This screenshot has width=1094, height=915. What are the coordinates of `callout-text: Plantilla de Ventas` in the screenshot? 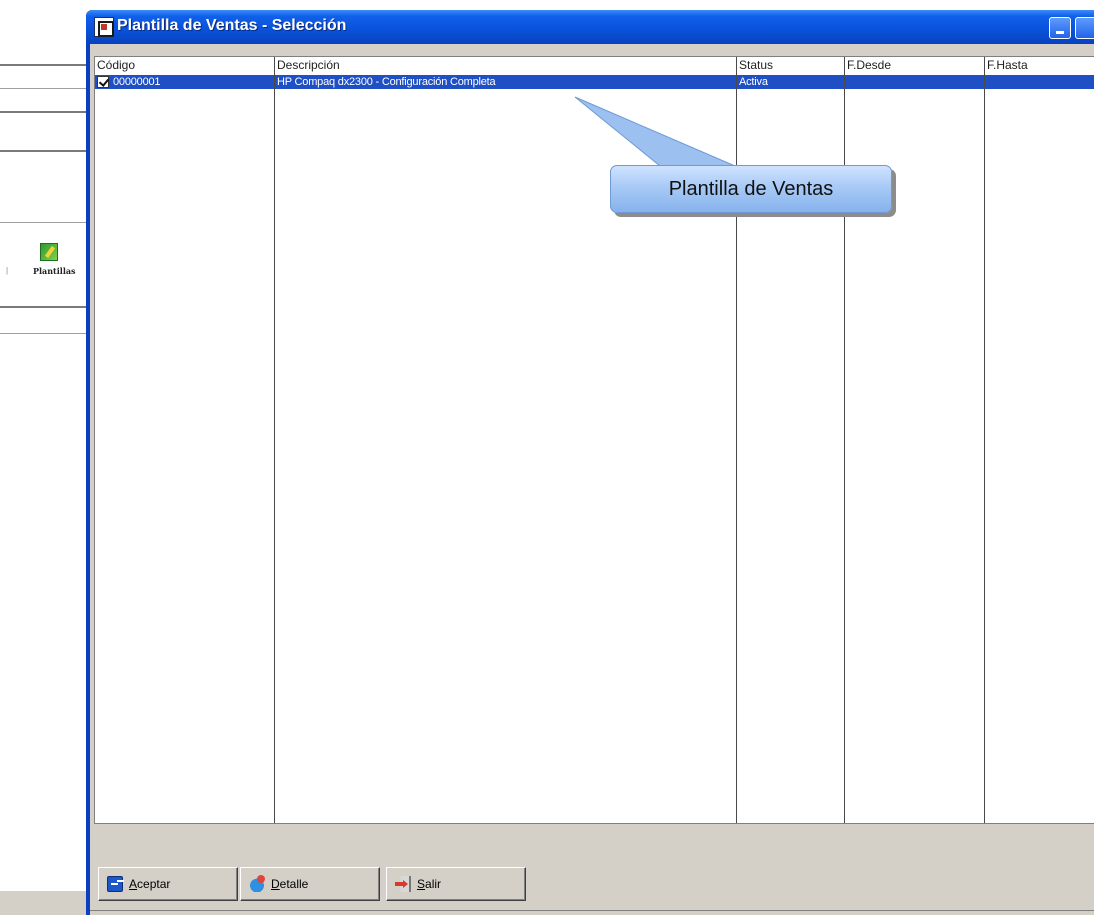 It's located at (751, 189).